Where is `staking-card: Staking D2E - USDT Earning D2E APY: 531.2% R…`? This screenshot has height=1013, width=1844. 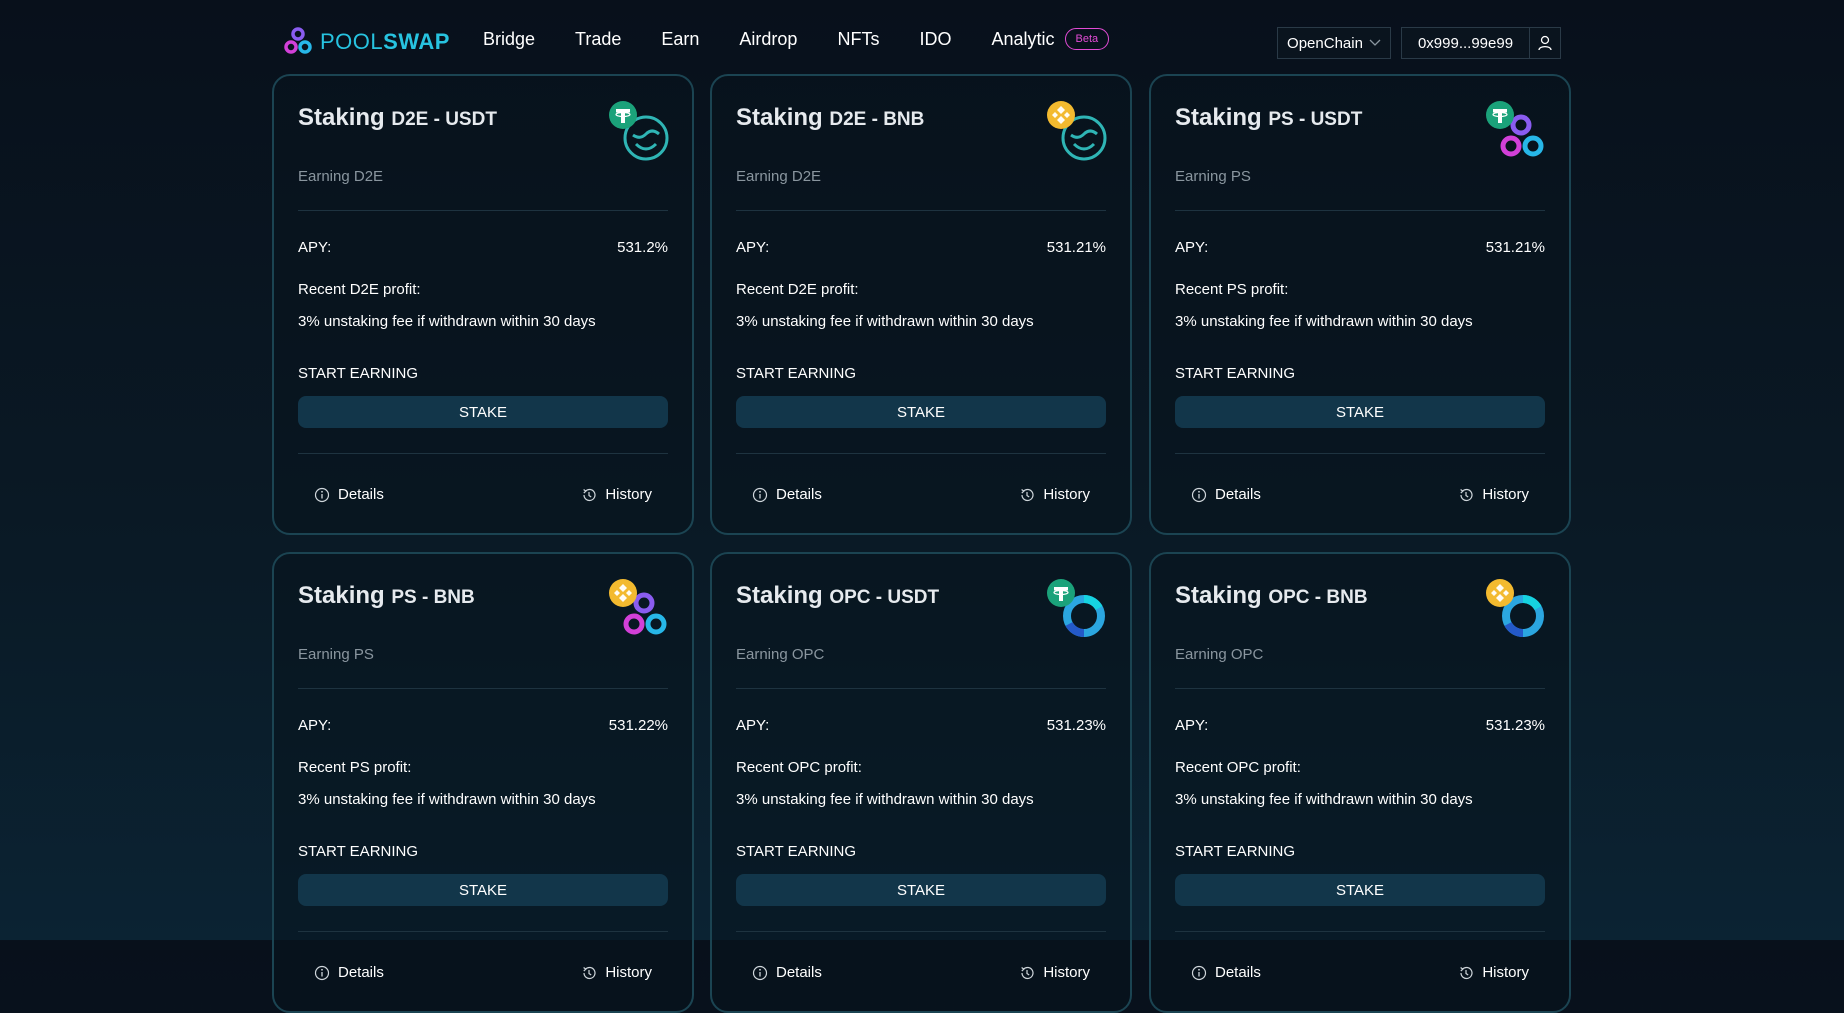 staking-card: Staking D2E - USDT Earning D2E APY: 531.2% R… is located at coordinates (483, 304).